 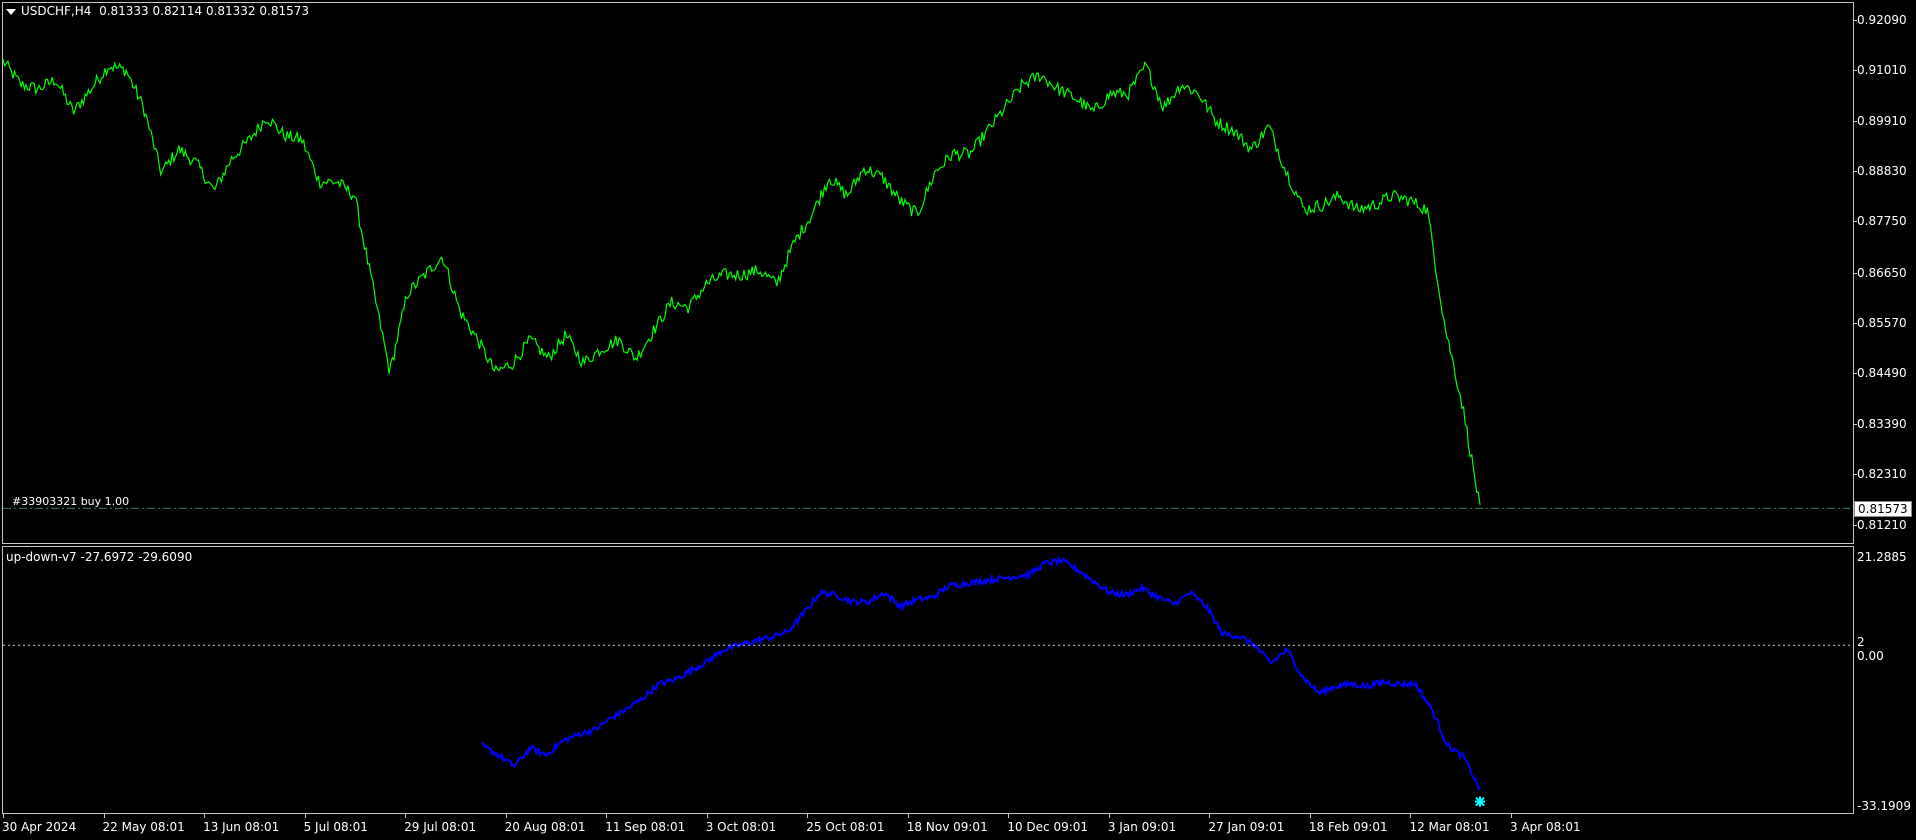 What do you see at coordinates (1480, 801) in the screenshot?
I see `signal-marker-icon` at bounding box center [1480, 801].